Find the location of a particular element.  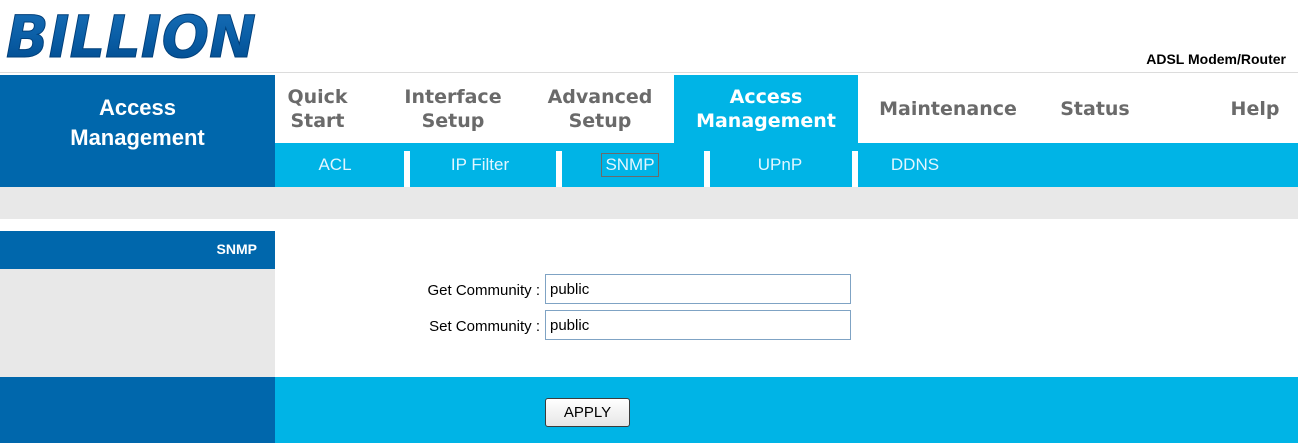

nav-access-management: Access Management is located at coordinates (766, 109).